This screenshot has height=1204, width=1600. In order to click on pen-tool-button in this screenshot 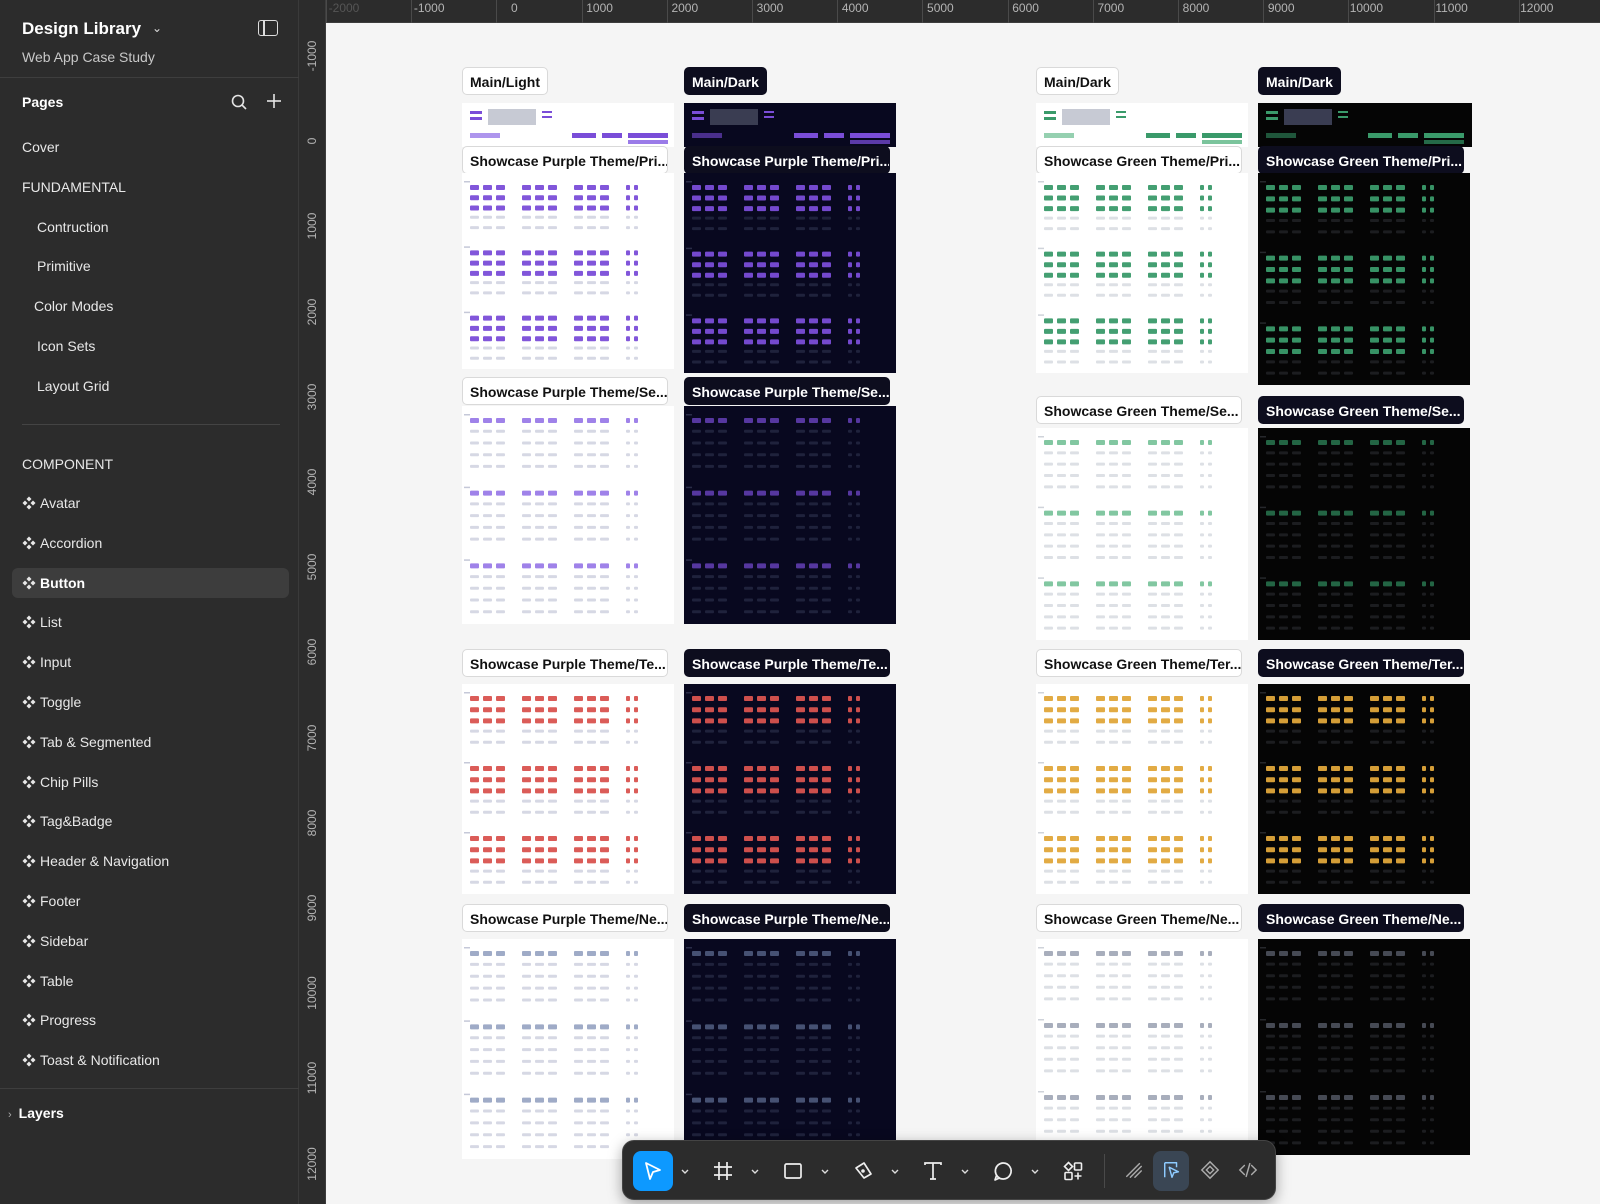, I will do `click(863, 1171)`.